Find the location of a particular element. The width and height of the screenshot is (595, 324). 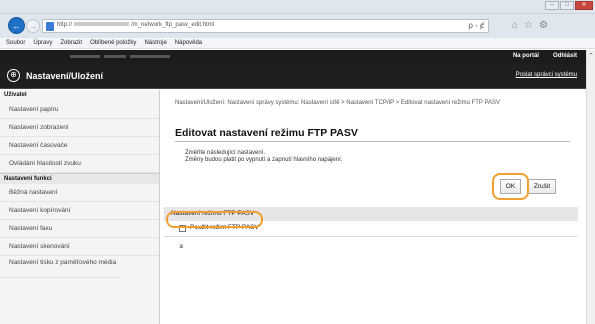

header-links: Na portál Odhlásit is located at coordinates (545, 56).